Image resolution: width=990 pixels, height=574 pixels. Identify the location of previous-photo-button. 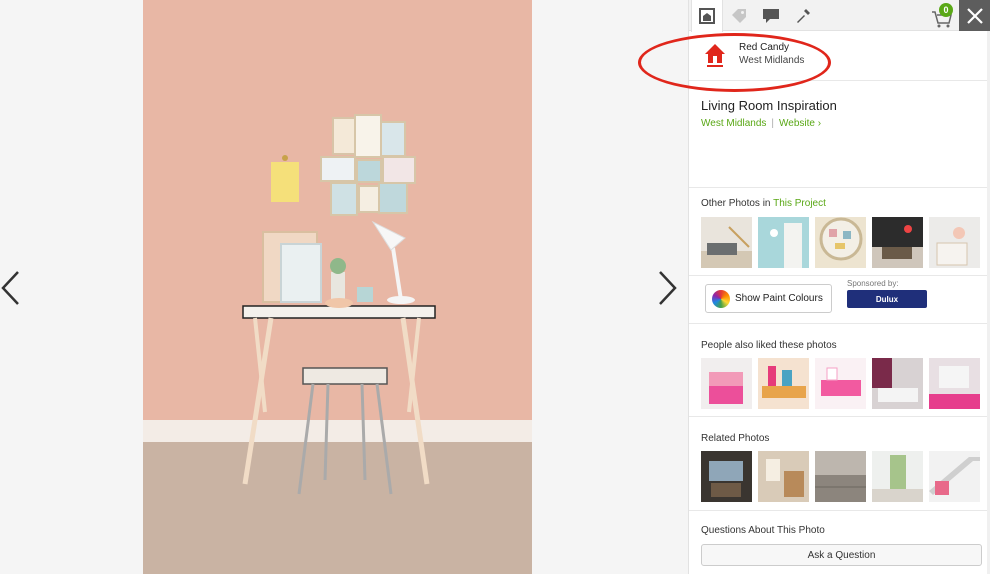
(15, 288).